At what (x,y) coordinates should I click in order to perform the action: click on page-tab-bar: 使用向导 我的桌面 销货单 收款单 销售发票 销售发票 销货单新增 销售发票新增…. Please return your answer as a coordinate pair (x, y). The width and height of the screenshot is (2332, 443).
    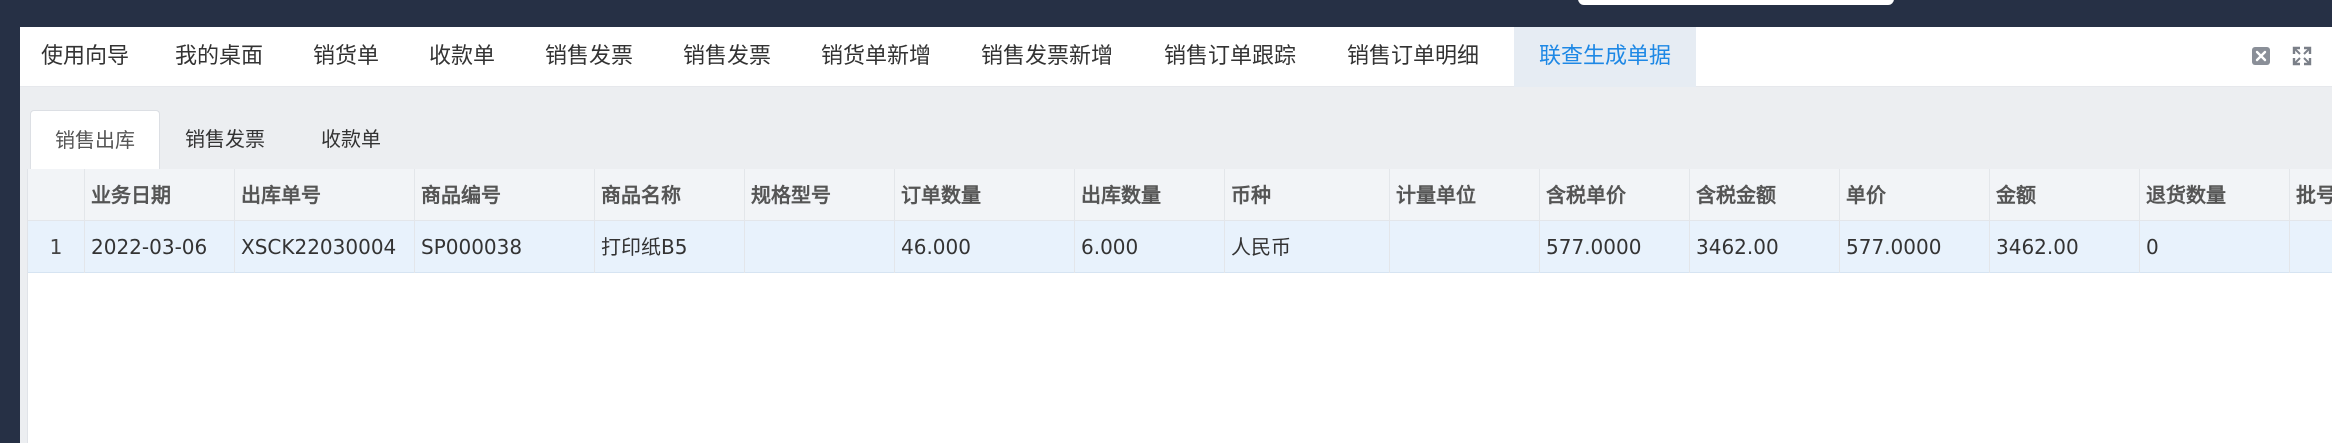
    Looking at the image, I should click on (1176, 57).